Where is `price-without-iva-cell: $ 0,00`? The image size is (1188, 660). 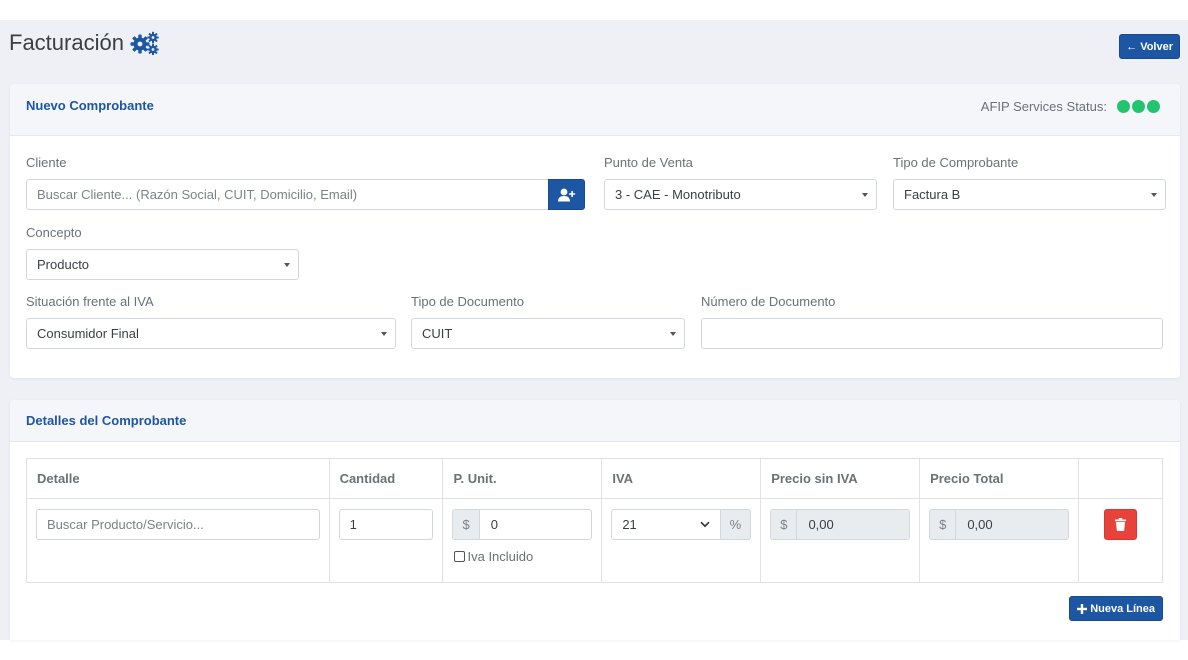 price-without-iva-cell: $ 0,00 is located at coordinates (840, 540).